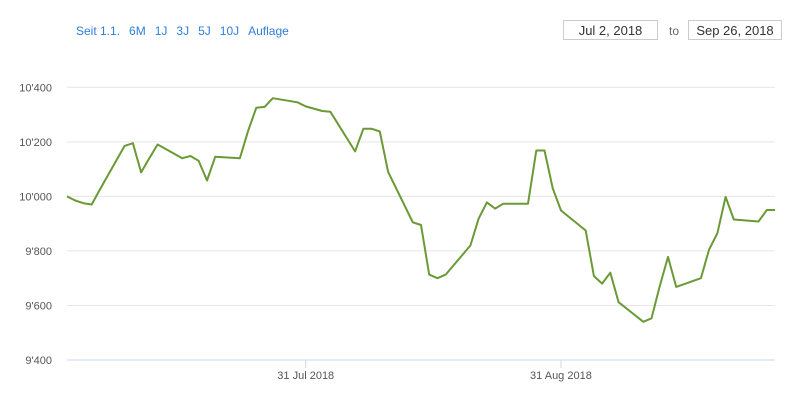 This screenshot has height=402, width=798. I want to click on y-tick-label: 10'200, so click(35, 143).